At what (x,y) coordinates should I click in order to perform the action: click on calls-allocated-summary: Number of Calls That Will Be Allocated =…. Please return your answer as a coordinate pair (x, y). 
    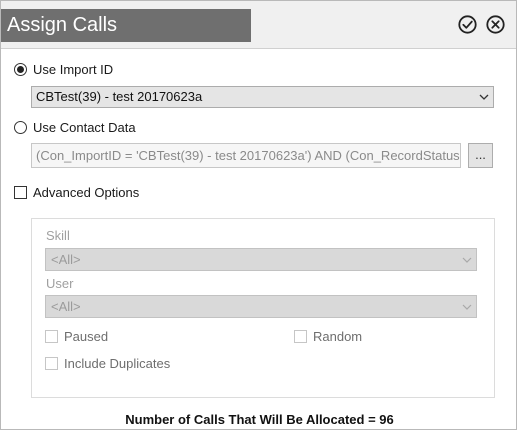
    Looking at the image, I should click on (259, 419).